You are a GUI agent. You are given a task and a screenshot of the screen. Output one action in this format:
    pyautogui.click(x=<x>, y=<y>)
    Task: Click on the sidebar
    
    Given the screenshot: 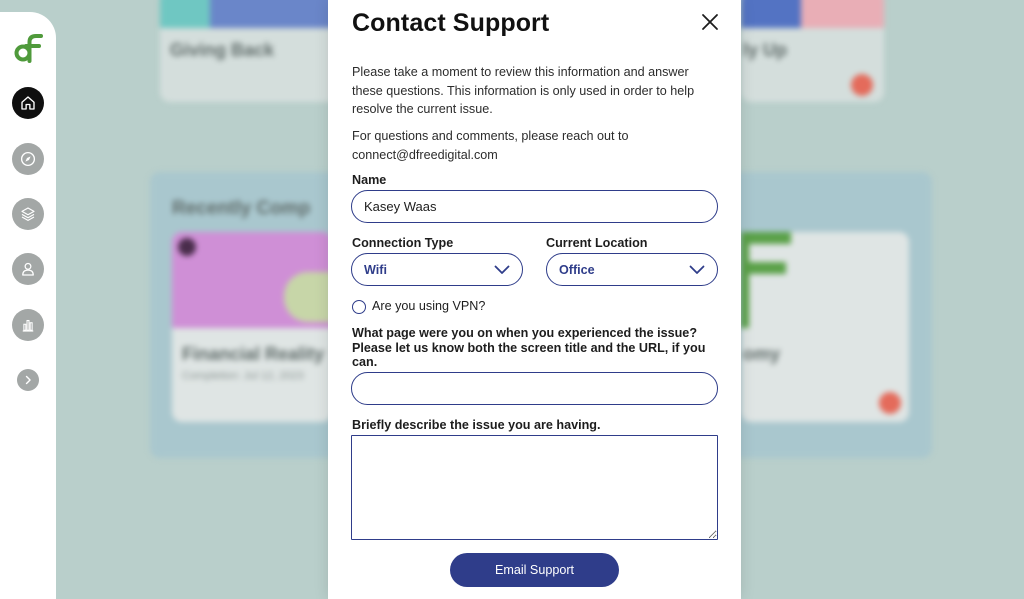 What is the action you would take?
    pyautogui.click(x=28, y=305)
    